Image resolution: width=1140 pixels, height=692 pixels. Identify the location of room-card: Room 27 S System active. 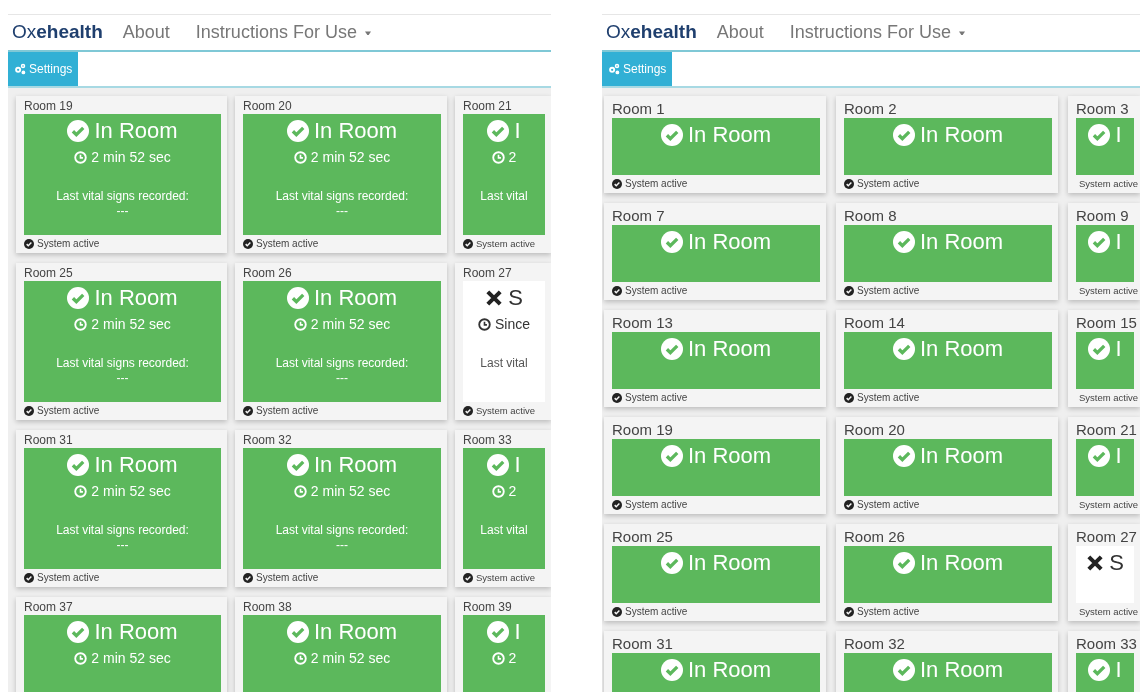
(1104, 572).